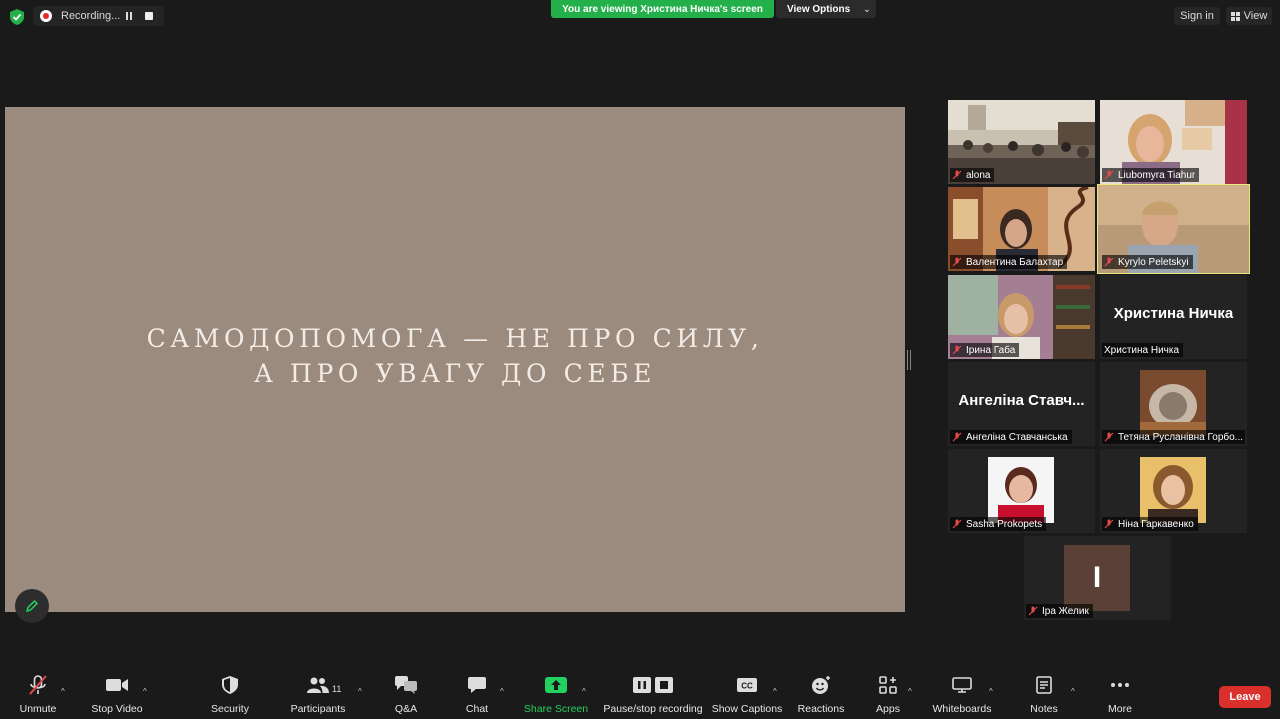 Image resolution: width=1280 pixels, height=719 pixels. I want to click on annotate-pen-button, so click(32, 606).